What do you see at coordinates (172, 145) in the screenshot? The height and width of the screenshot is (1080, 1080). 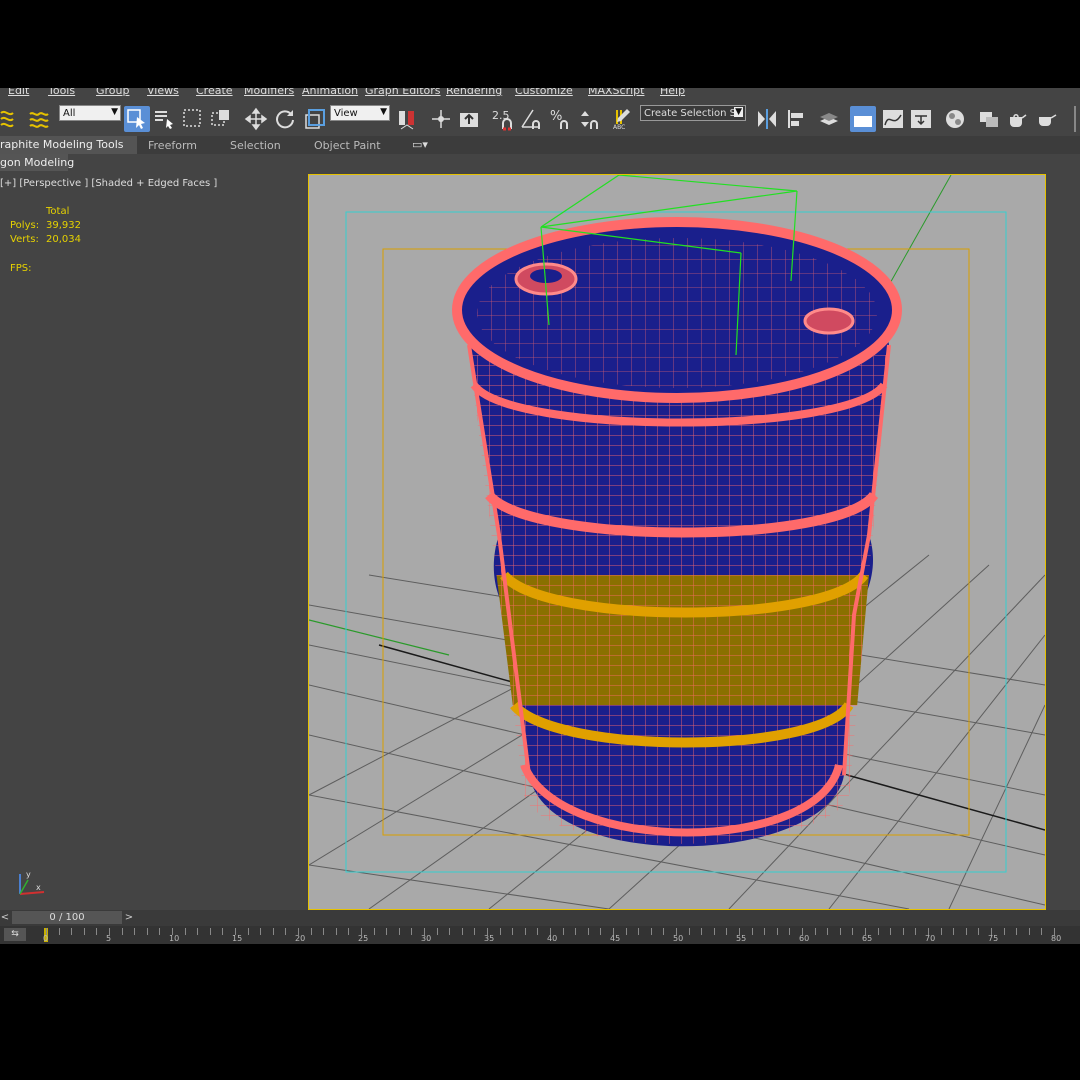 I see `tab-freeform: Freeform` at bounding box center [172, 145].